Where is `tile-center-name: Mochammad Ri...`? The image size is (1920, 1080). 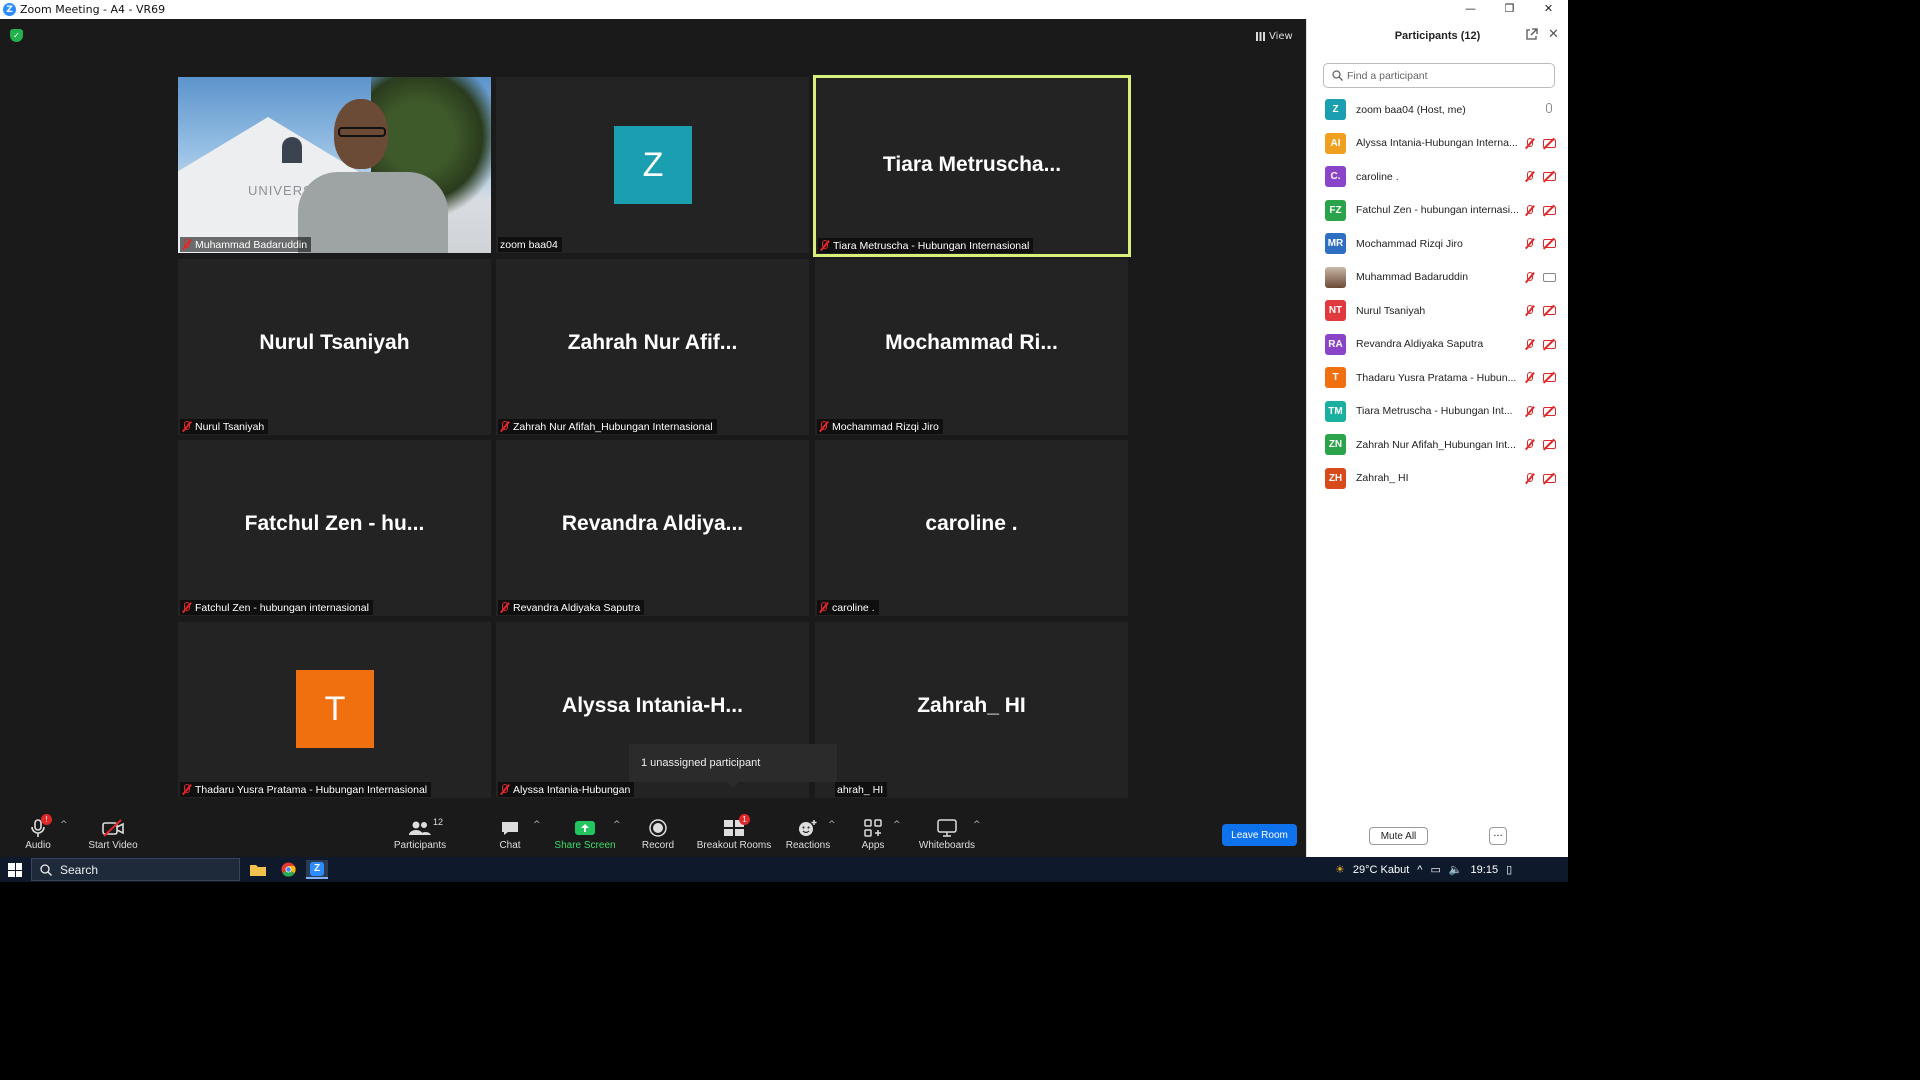 tile-center-name: Mochammad Ri... is located at coordinates (971, 342).